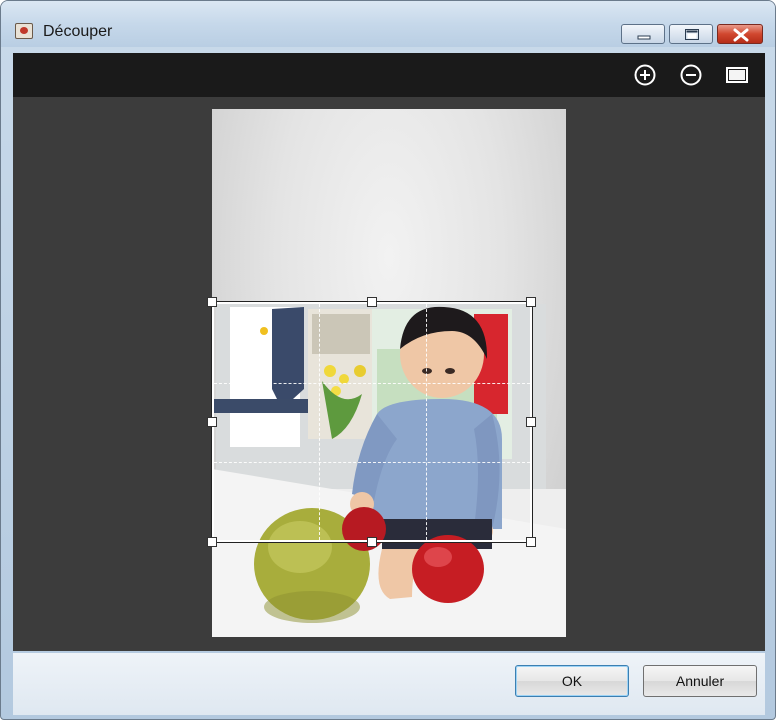 Image resolution: width=776 pixels, height=720 pixels. What do you see at coordinates (212, 422) in the screenshot?
I see `crop-handle-left` at bounding box center [212, 422].